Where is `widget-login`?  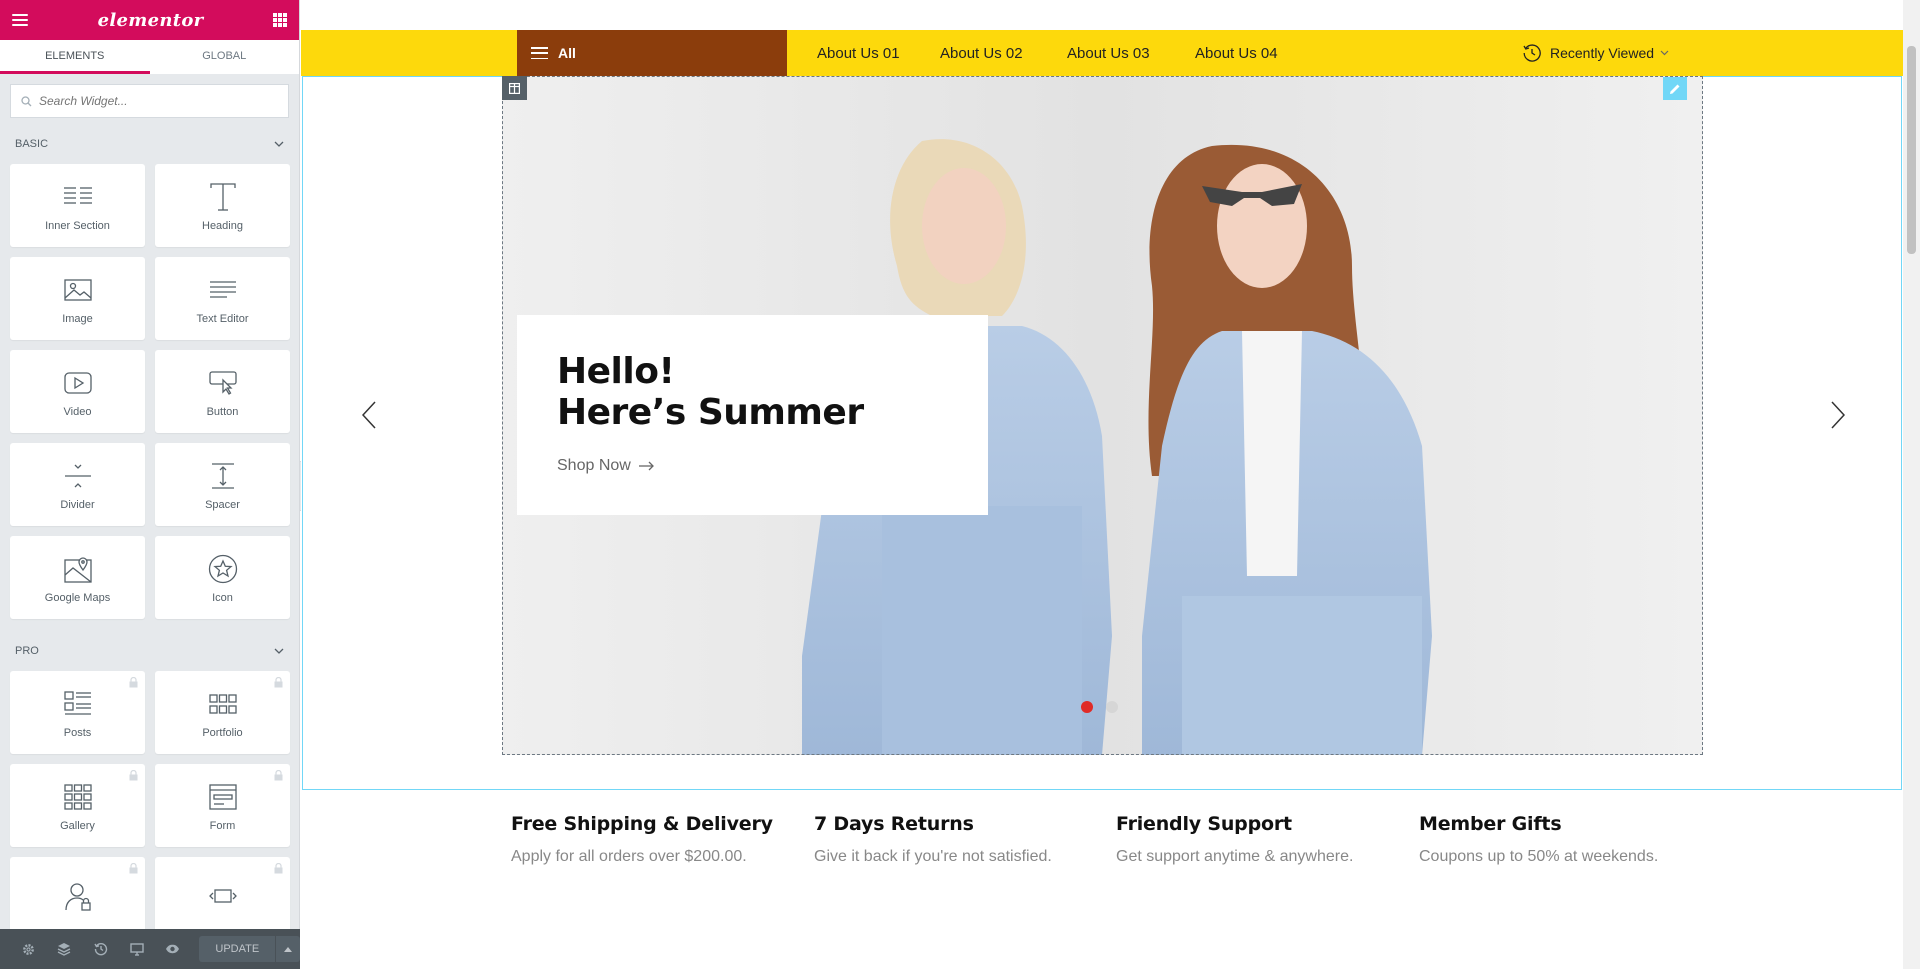 widget-login is located at coordinates (77, 898).